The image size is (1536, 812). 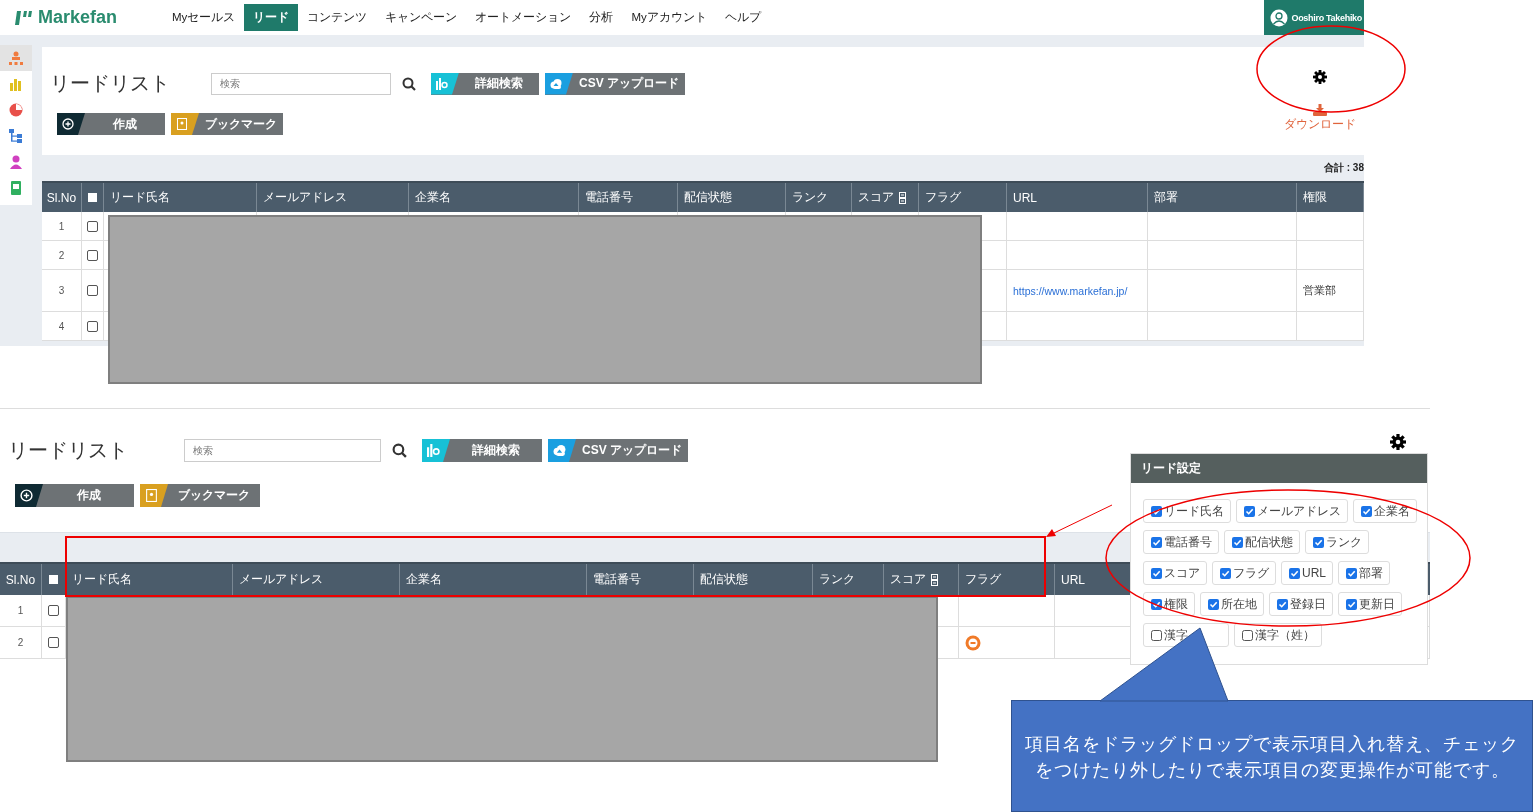 I want to click on logo-text: Markefan, so click(x=78, y=17).